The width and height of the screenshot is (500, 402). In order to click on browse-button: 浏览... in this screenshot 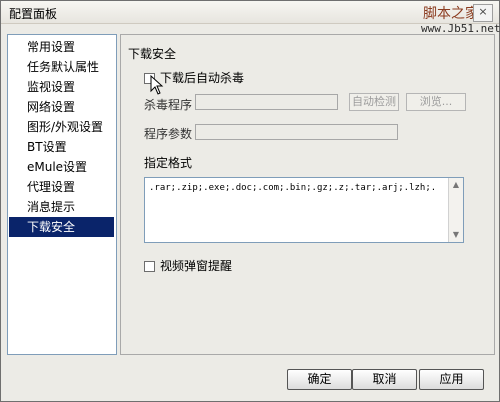, I will do `click(436, 102)`.